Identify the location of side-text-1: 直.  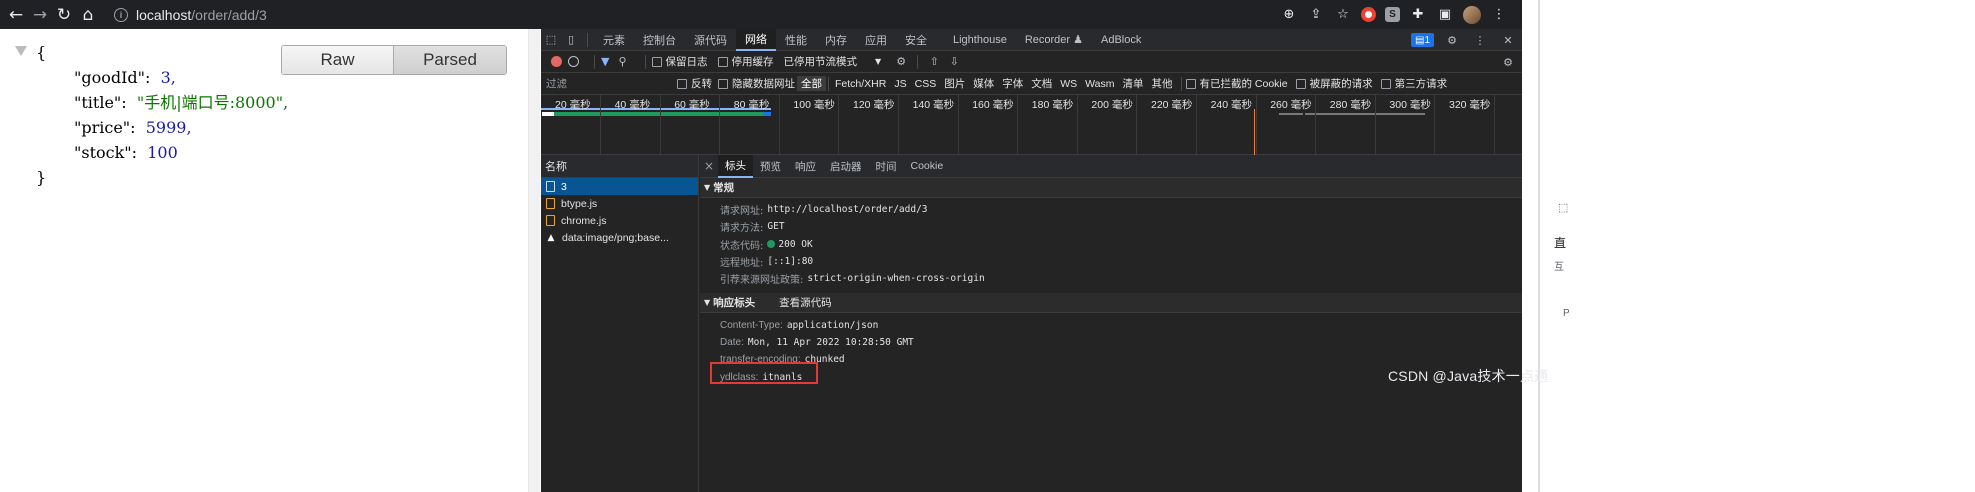
(1560, 243).